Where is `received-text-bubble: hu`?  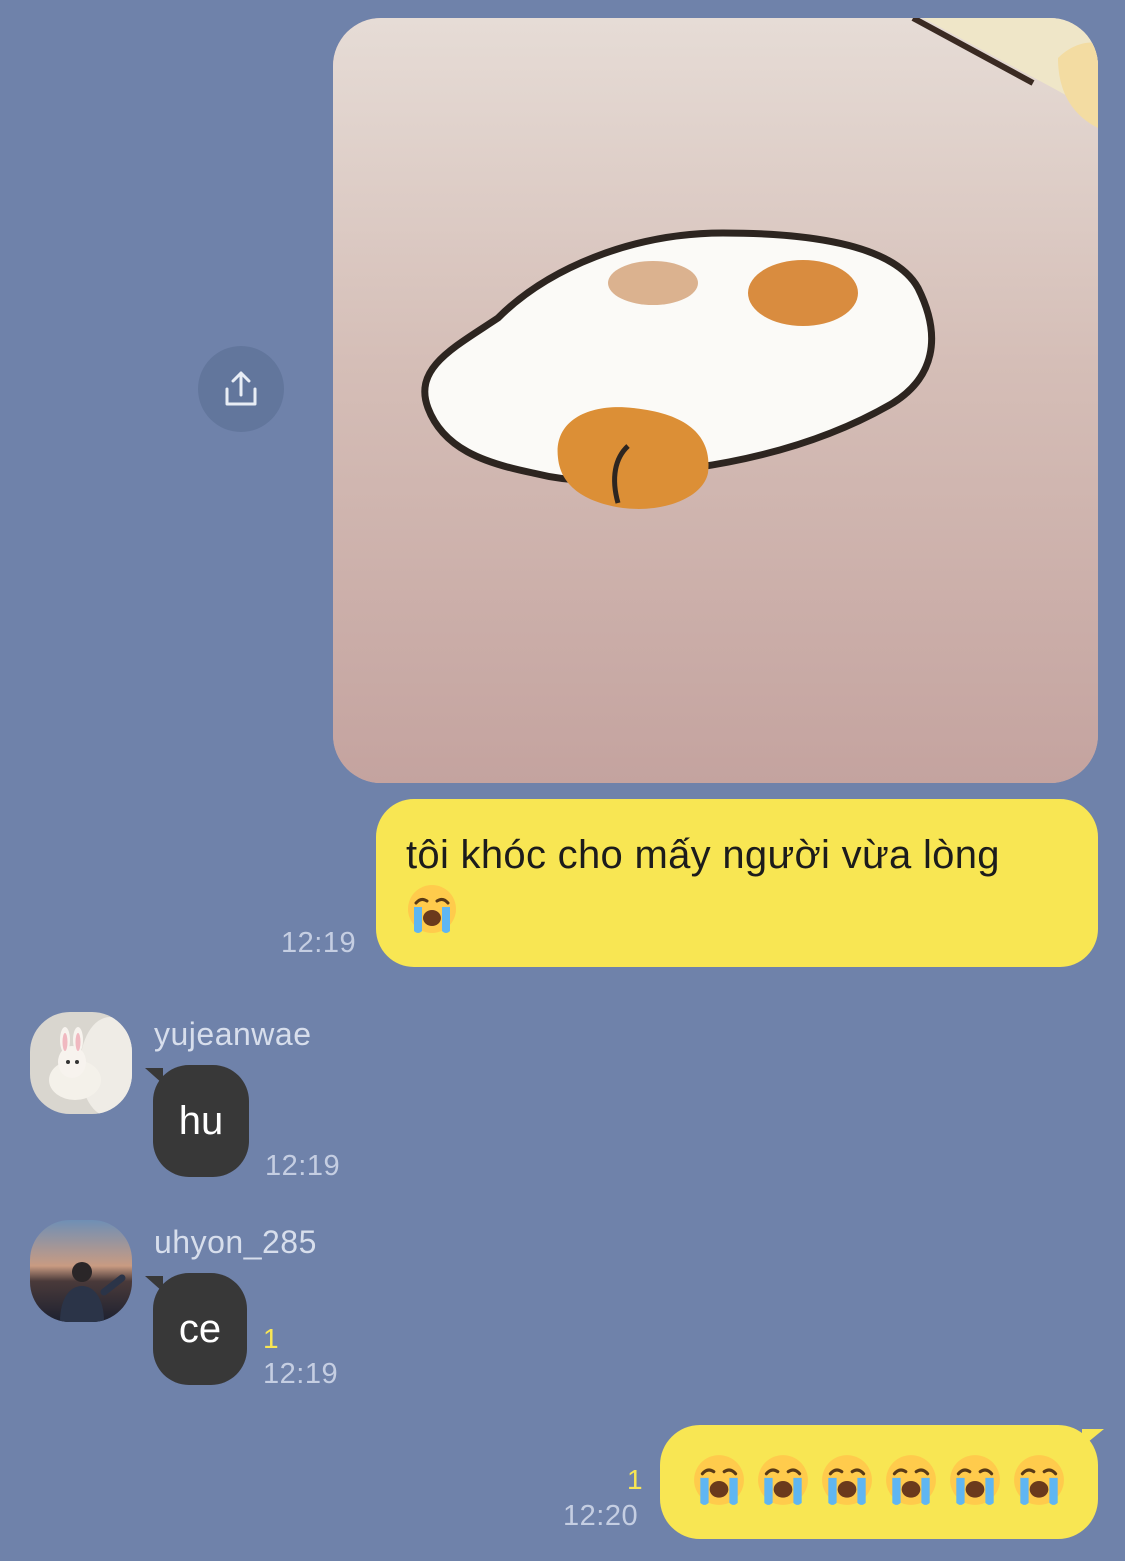
received-text-bubble: hu is located at coordinates (201, 1121).